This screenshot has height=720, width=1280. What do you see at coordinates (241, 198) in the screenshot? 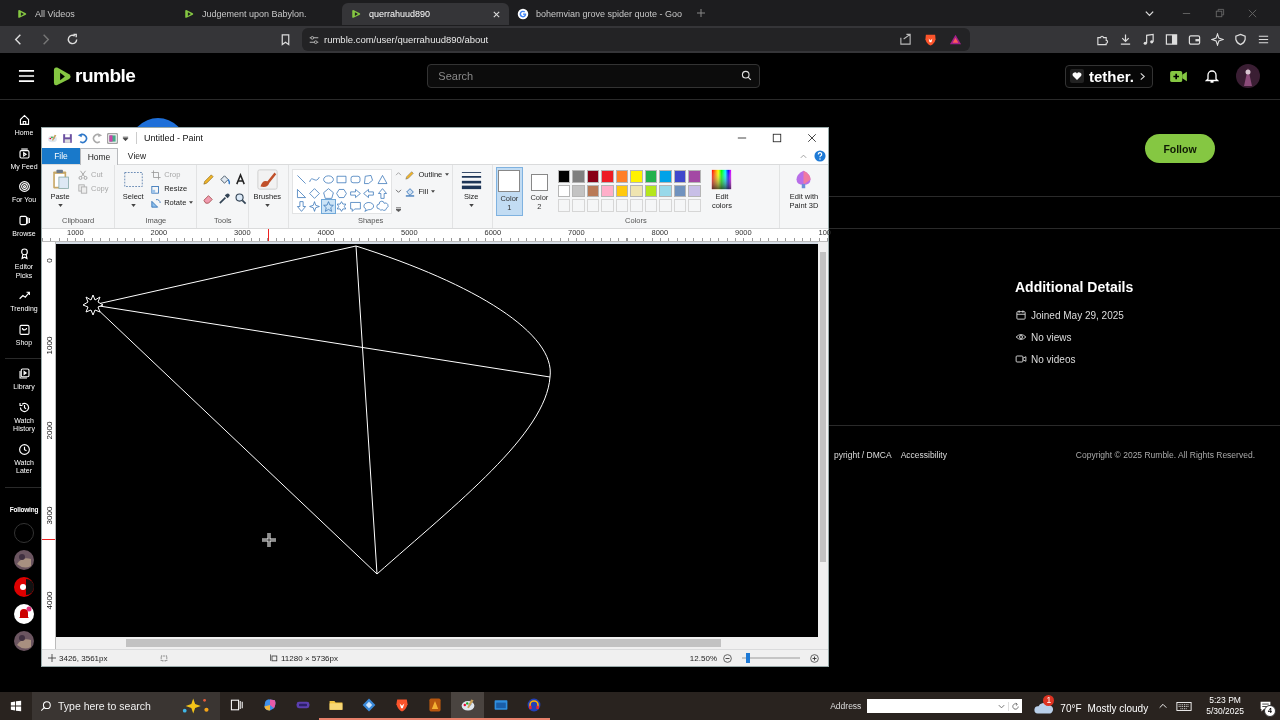
I see `magnifier-icon` at bounding box center [241, 198].